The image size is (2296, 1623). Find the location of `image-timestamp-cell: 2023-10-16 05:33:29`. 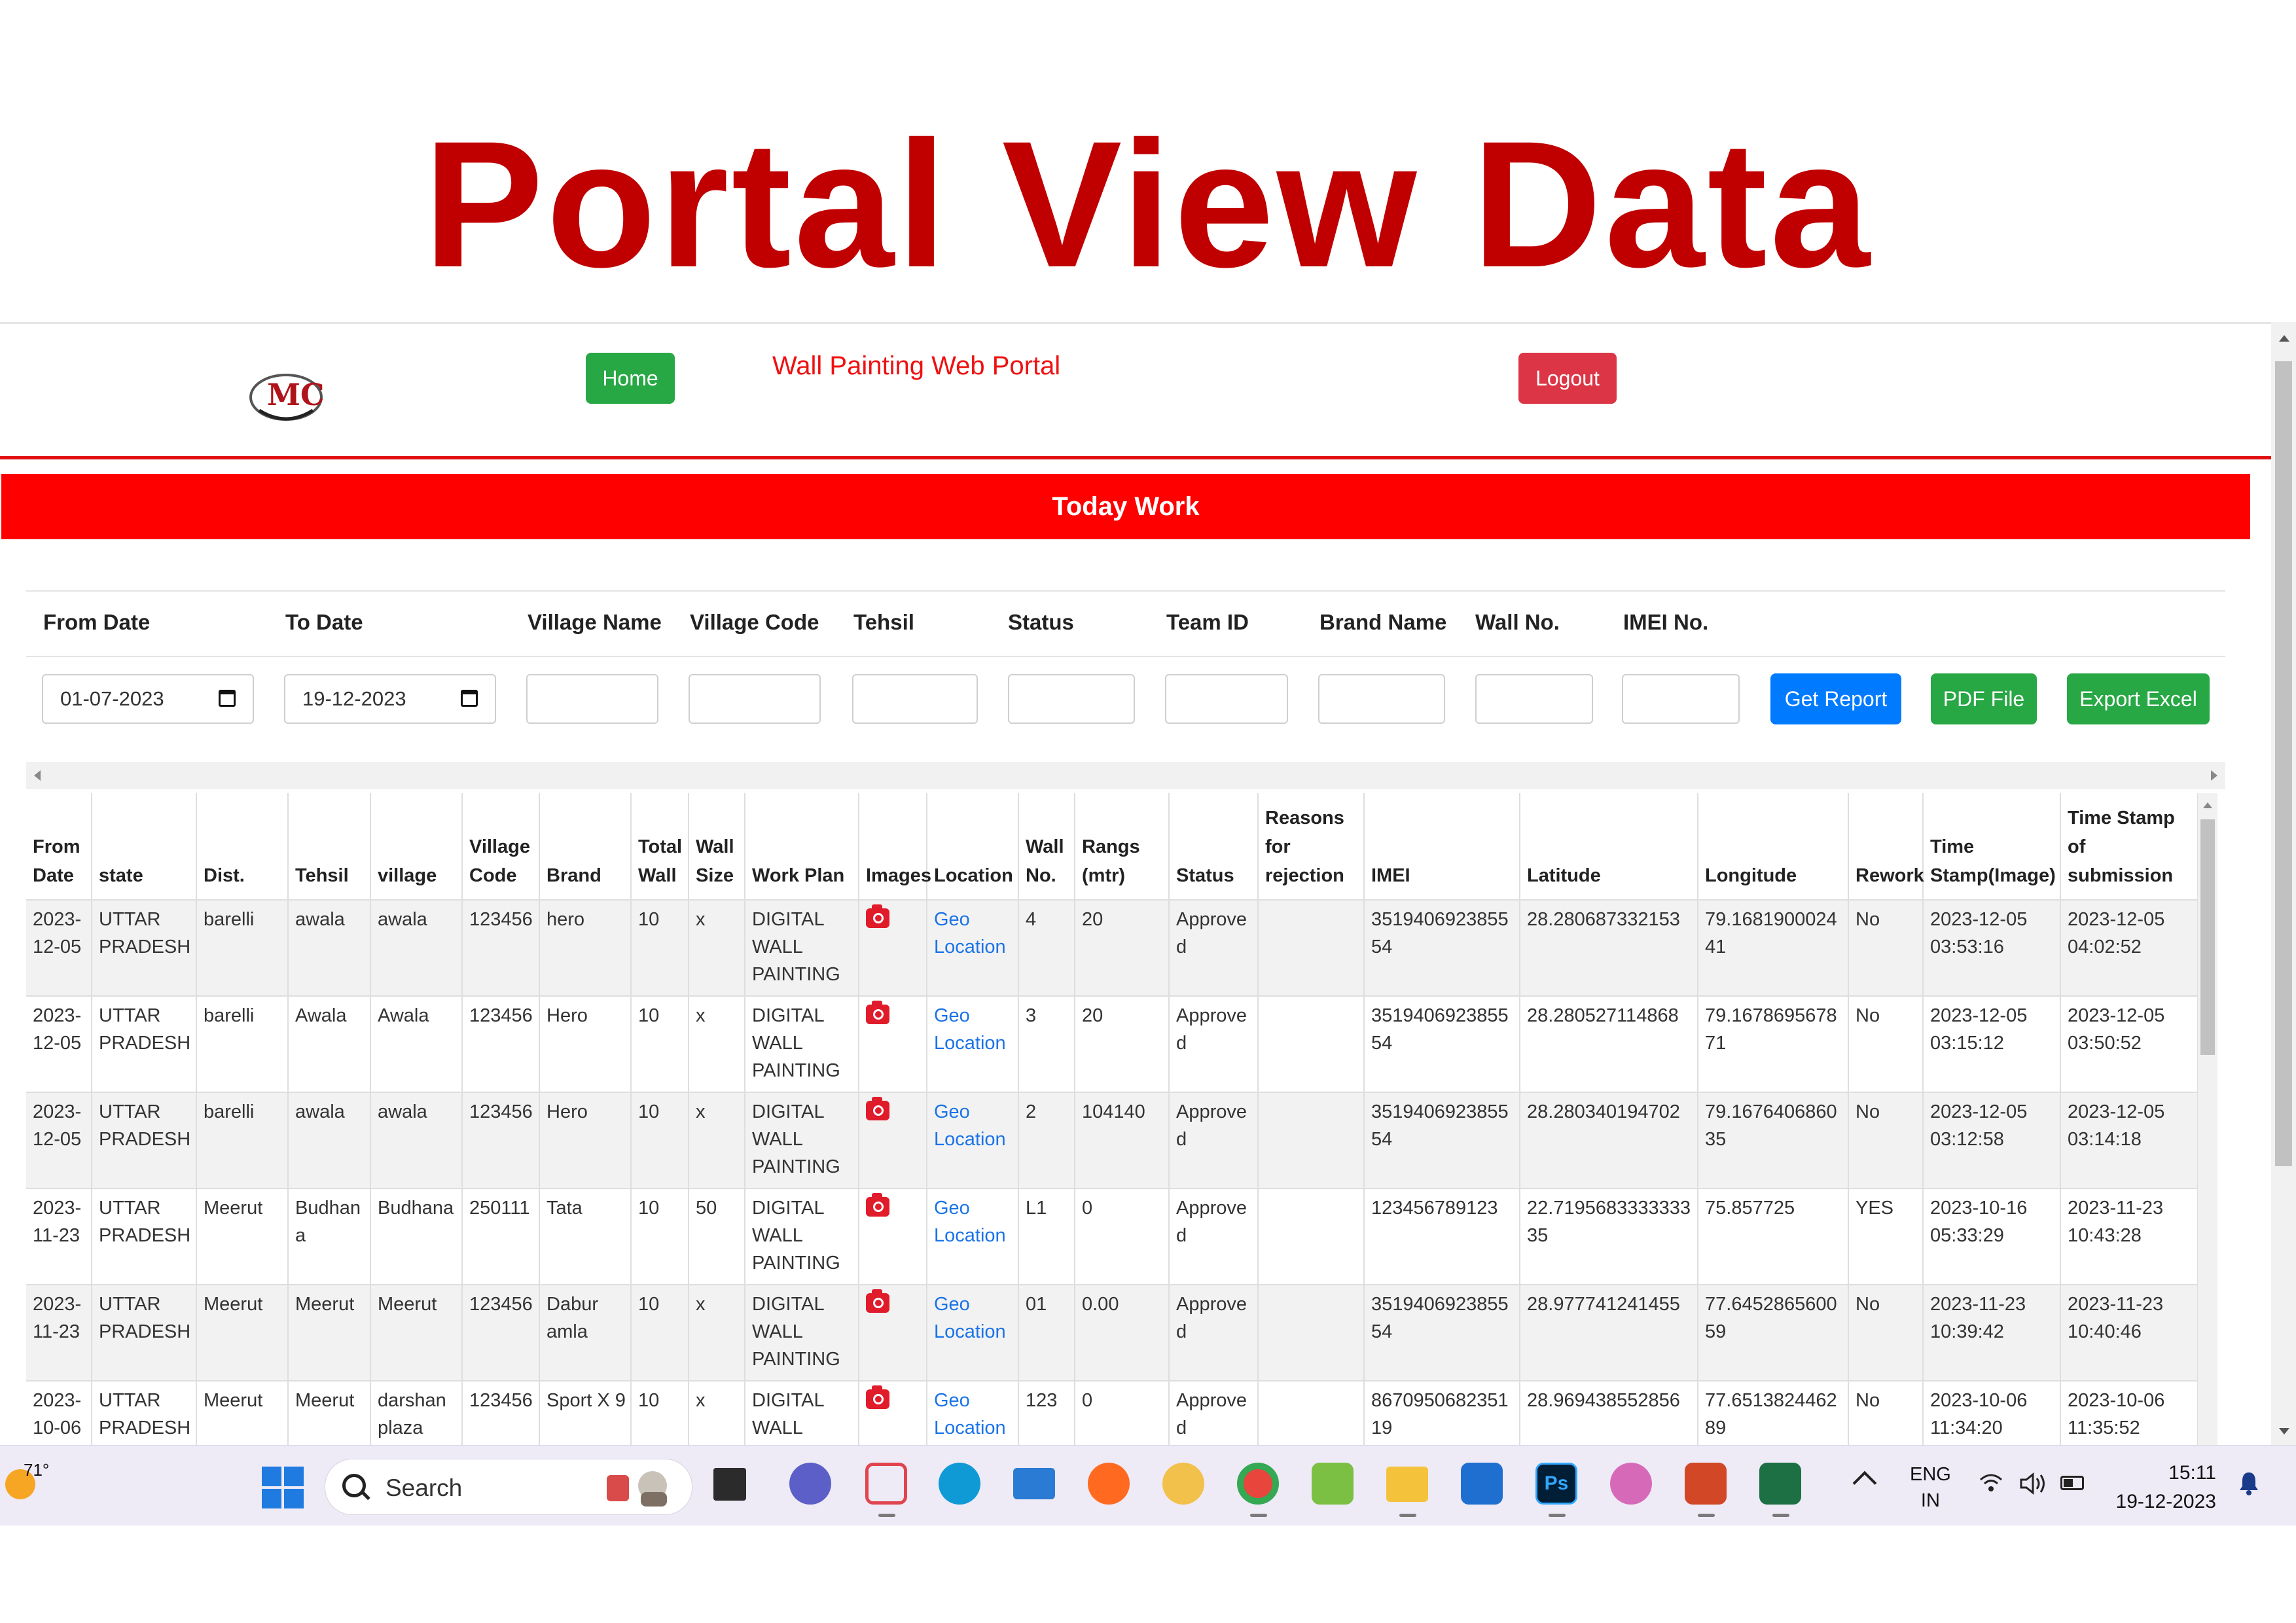

image-timestamp-cell: 2023-10-16 05:33:29 is located at coordinates (1992, 1236).